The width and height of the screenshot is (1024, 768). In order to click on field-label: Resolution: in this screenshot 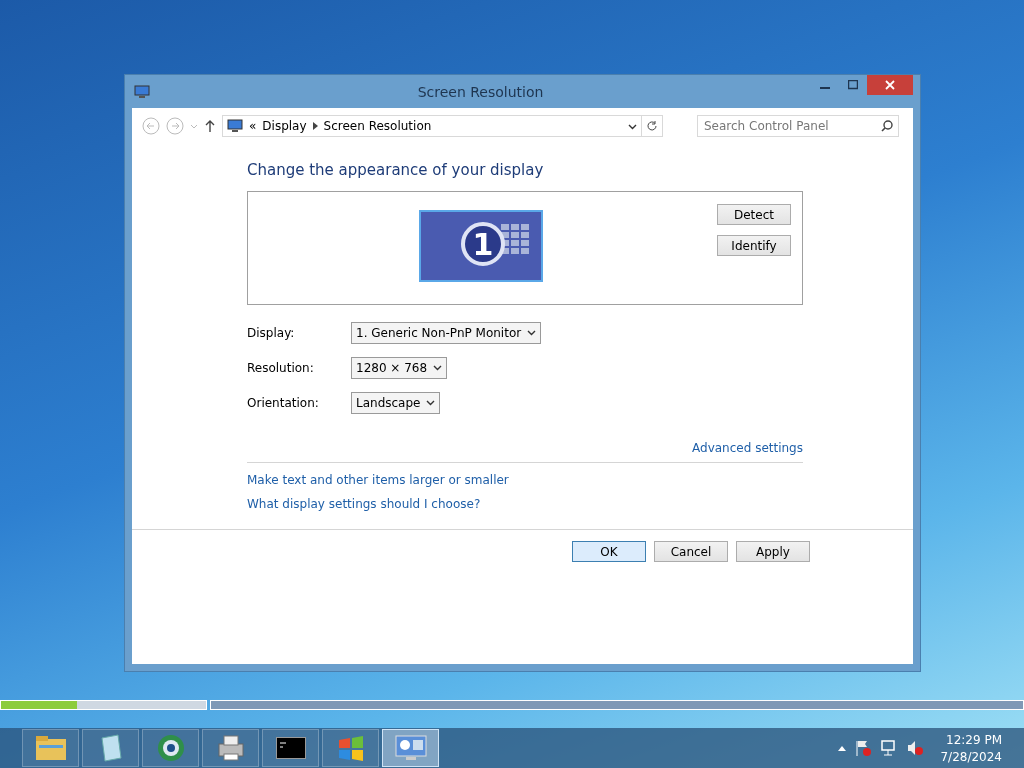, I will do `click(281, 368)`.